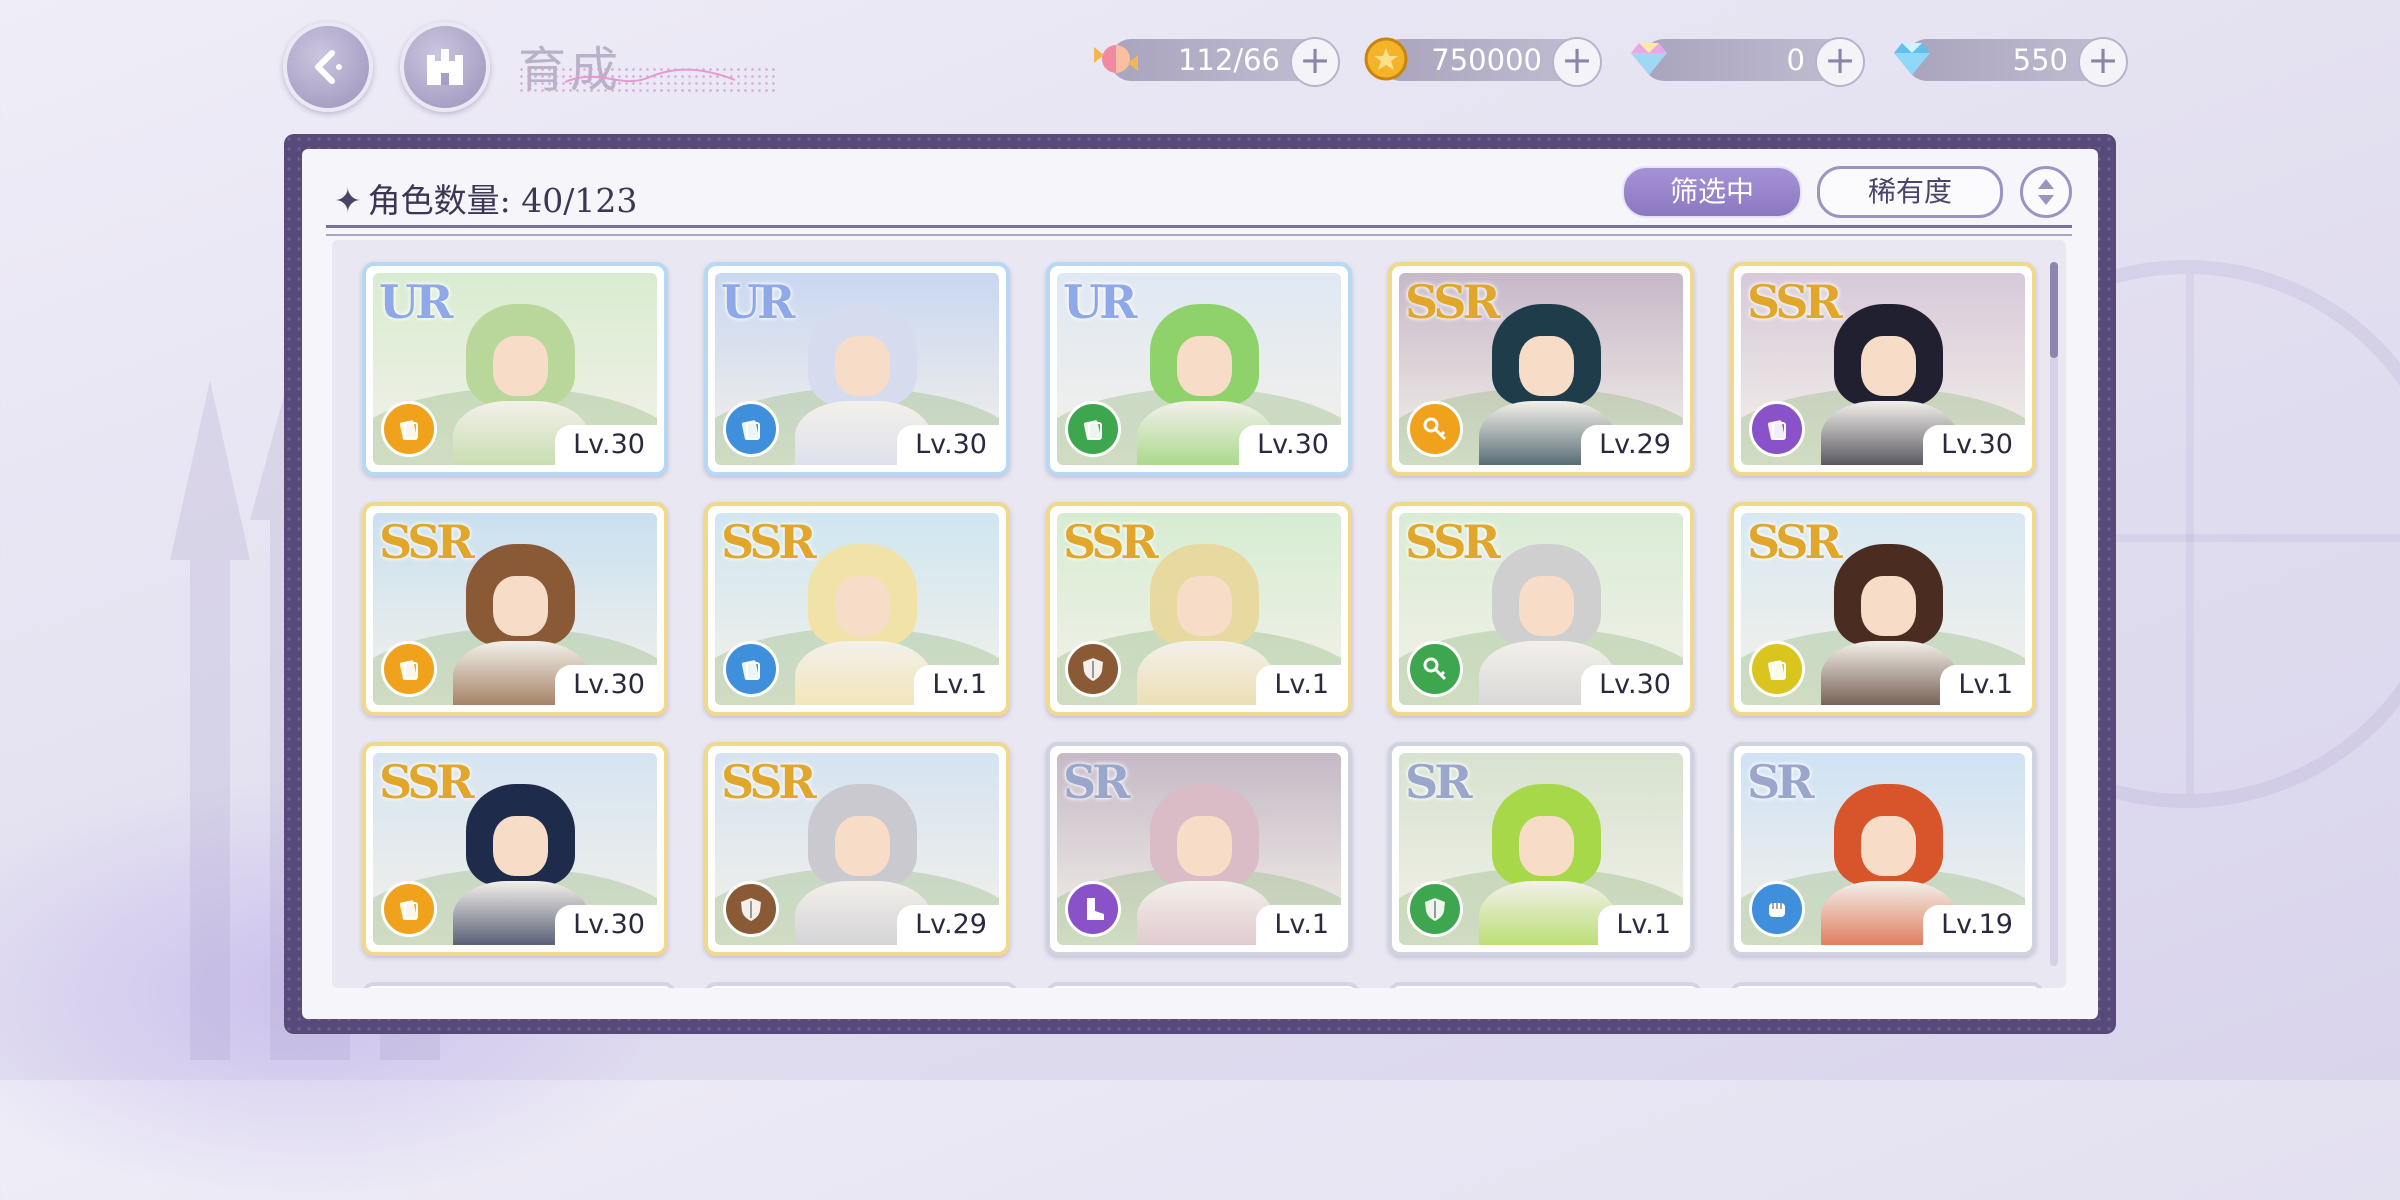 The height and width of the screenshot is (1200, 2400). What do you see at coordinates (650, 75) in the screenshot?
I see `title-swash-decoration` at bounding box center [650, 75].